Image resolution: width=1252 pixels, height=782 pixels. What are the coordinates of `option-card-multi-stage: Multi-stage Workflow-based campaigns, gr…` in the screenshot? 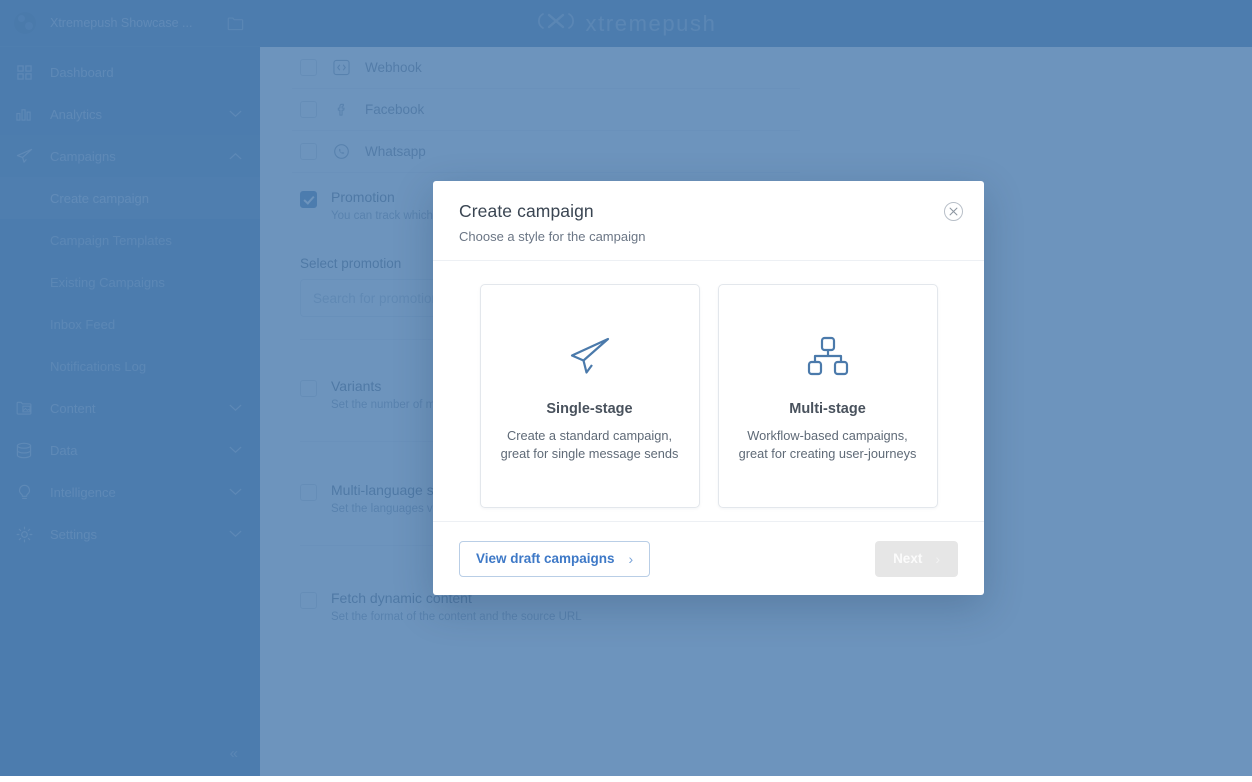 It's located at (827, 396).